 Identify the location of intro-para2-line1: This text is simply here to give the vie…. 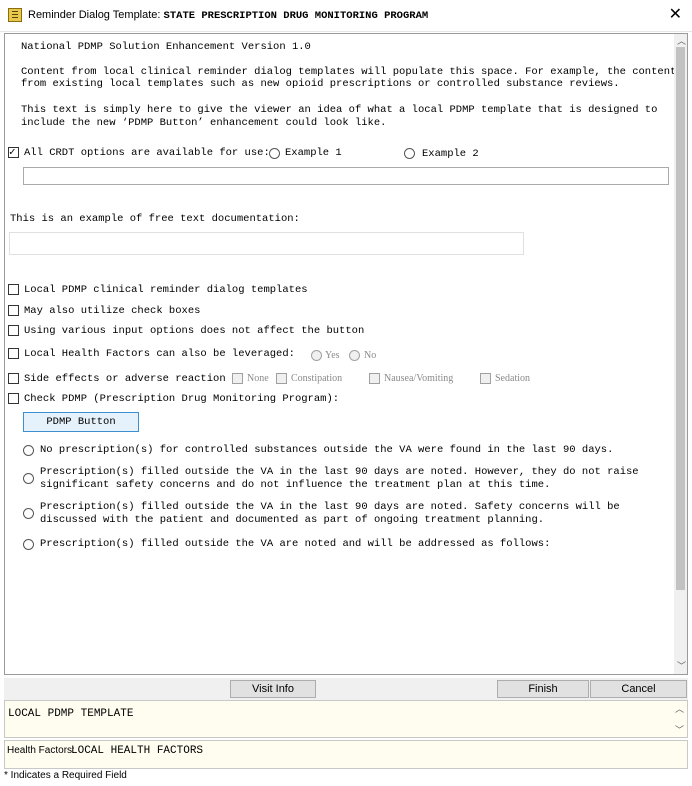
(339, 110).